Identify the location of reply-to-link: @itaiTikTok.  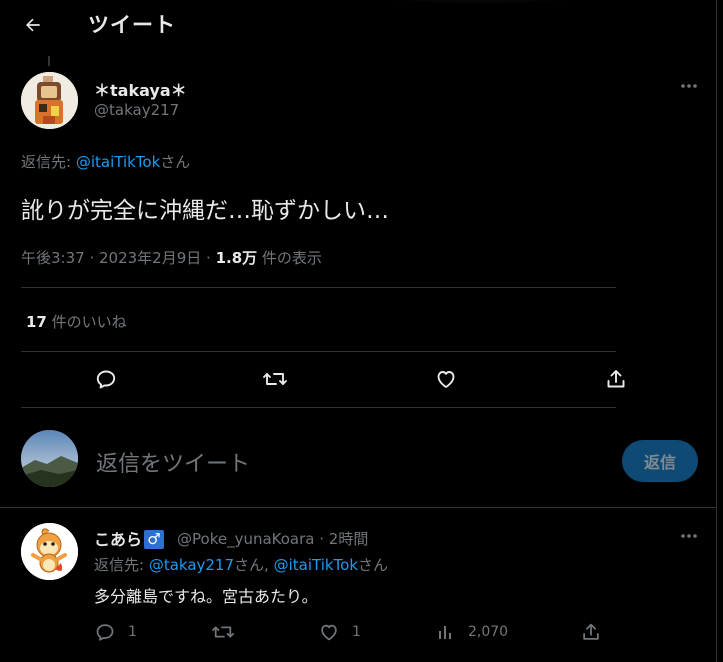
(118, 162).